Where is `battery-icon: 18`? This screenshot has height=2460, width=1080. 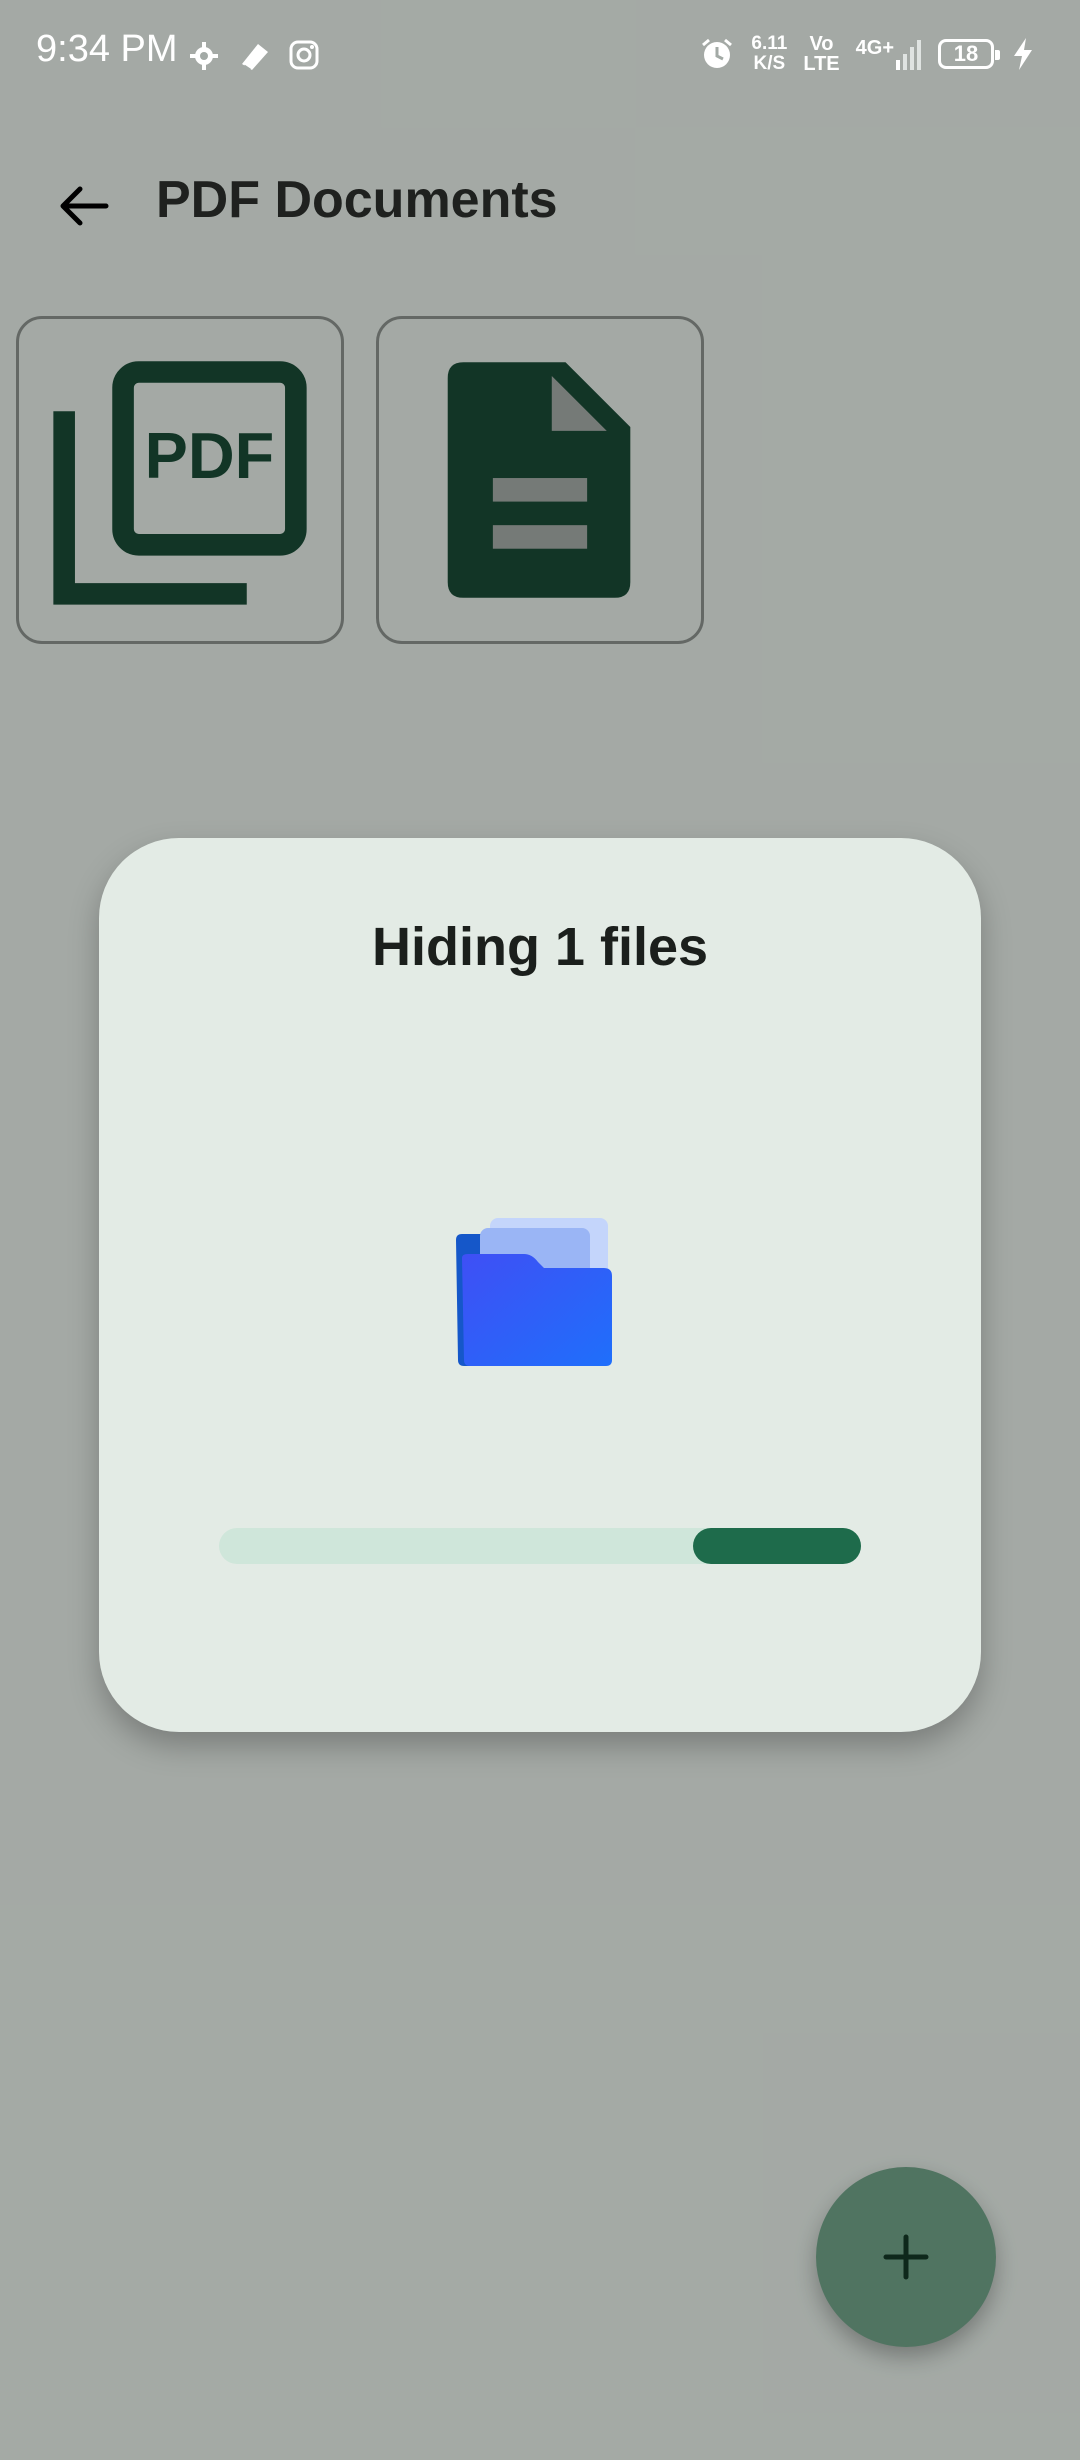
battery-icon: 18 is located at coordinates (969, 54).